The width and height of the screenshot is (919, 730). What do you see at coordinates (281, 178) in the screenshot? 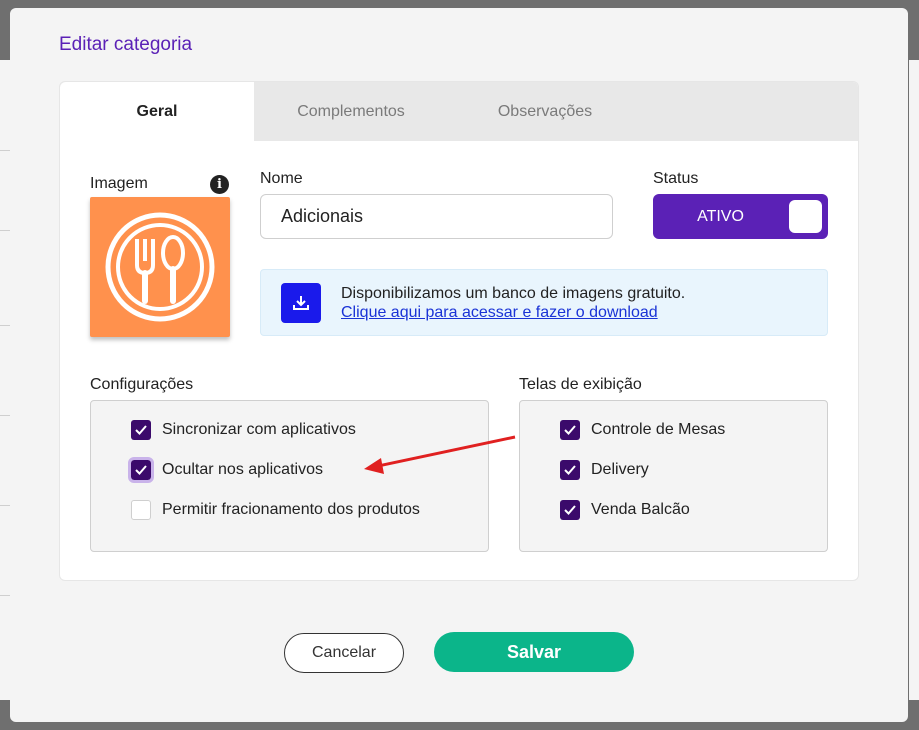
I see `name-label: Nome` at bounding box center [281, 178].